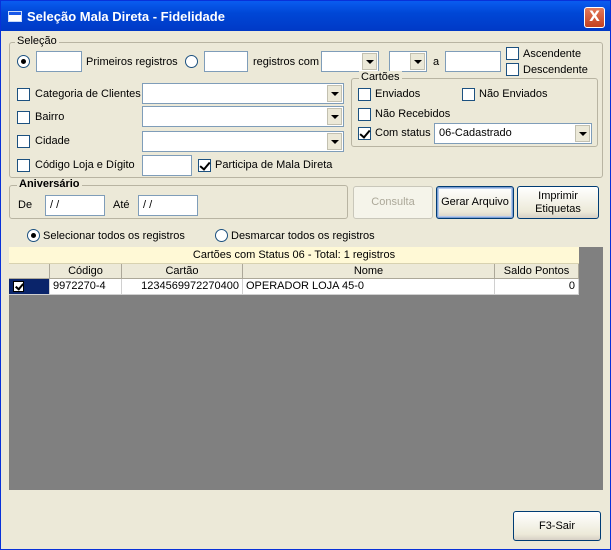 The width and height of the screenshot is (611, 550). What do you see at coordinates (243, 93) in the screenshot?
I see `categoria-combo` at bounding box center [243, 93].